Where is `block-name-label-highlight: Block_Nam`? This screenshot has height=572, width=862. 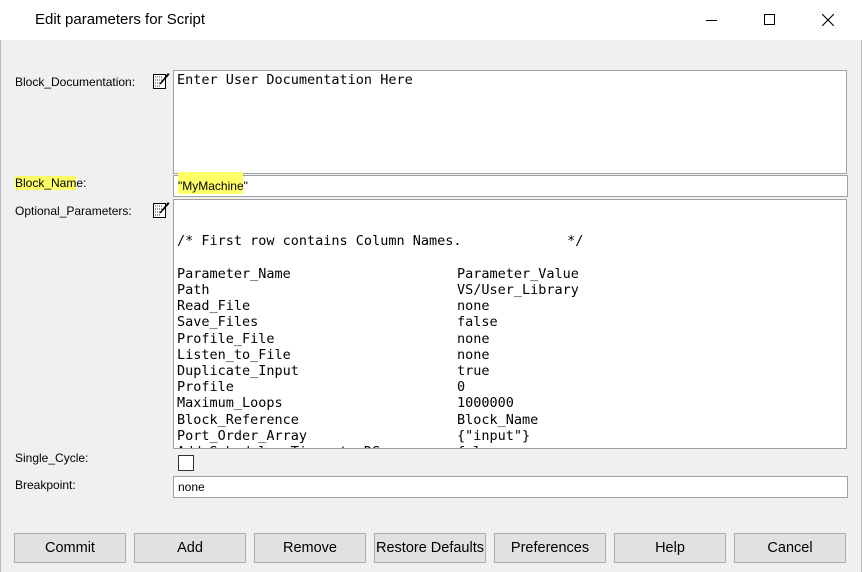
block-name-label-highlight: Block_Nam is located at coordinates (46, 183).